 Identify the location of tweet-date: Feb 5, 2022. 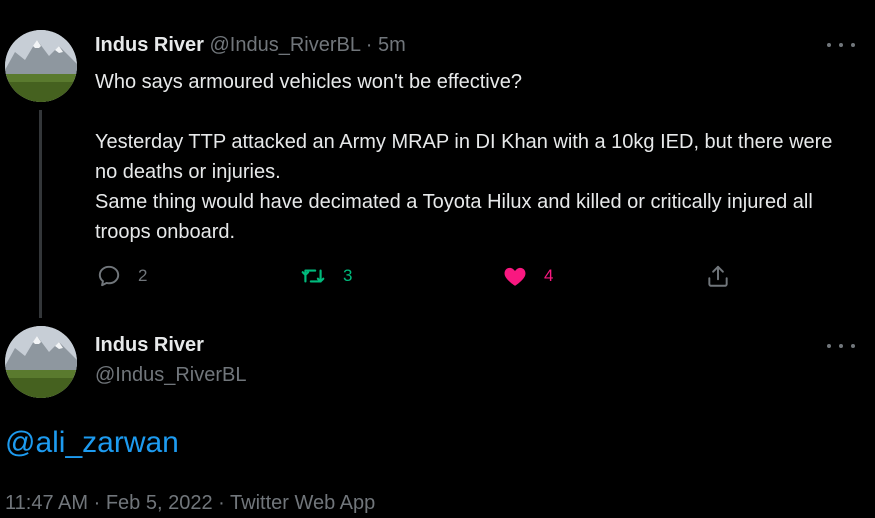
(159, 503).